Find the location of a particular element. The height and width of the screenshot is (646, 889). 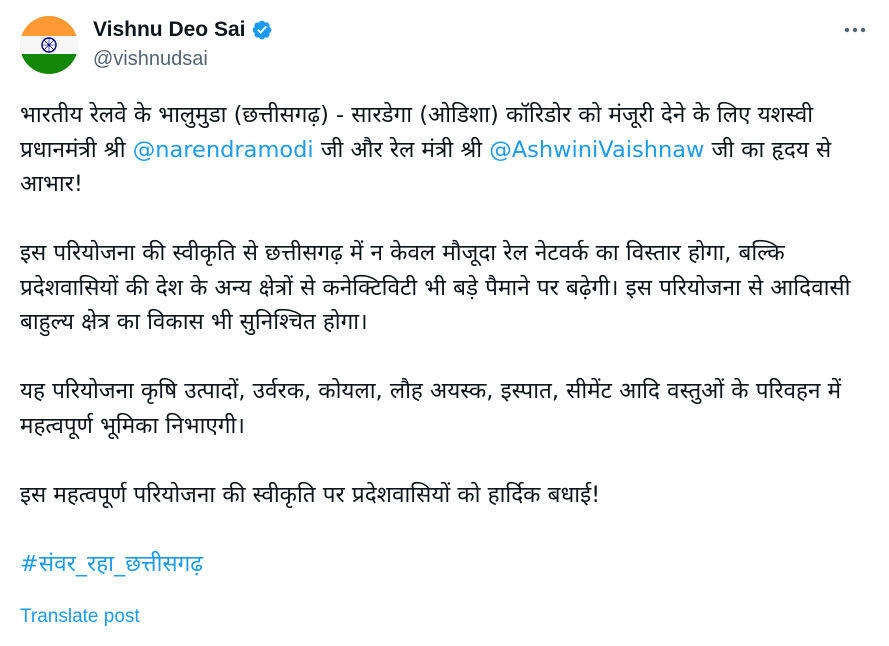

more-options-button is located at coordinates (855, 30).